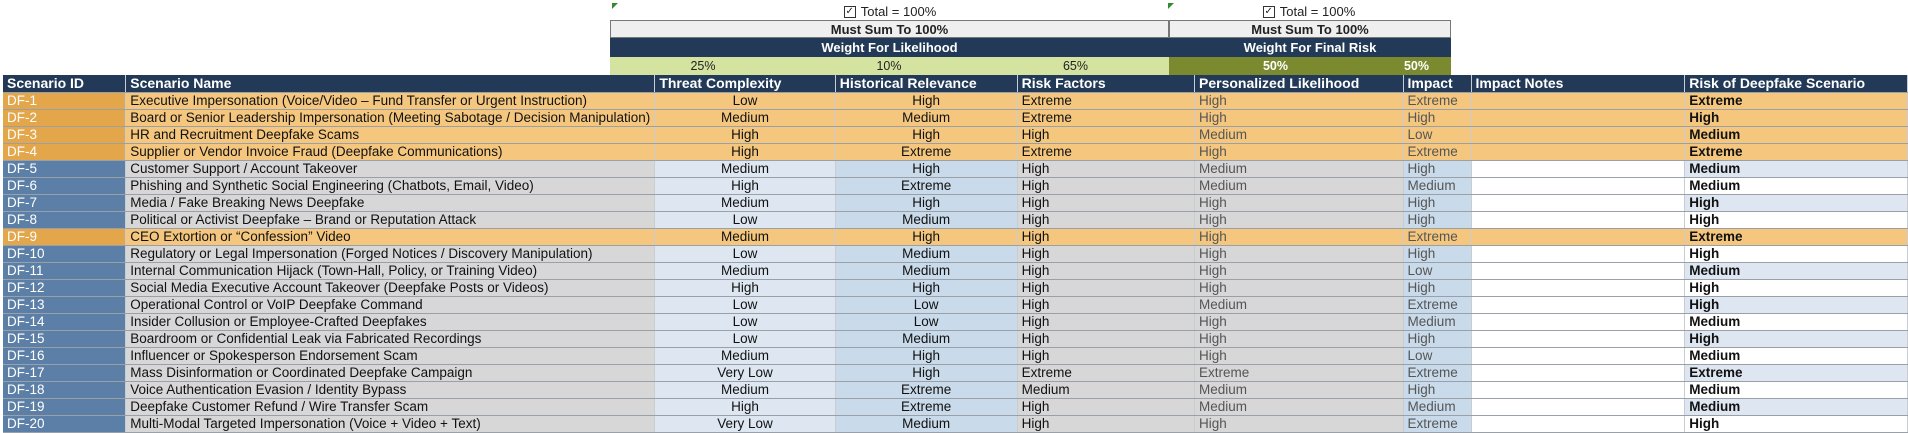 The width and height of the screenshot is (1908, 433). Describe the element at coordinates (1437, 322) in the screenshot. I see `cell-impact: Medium` at that location.